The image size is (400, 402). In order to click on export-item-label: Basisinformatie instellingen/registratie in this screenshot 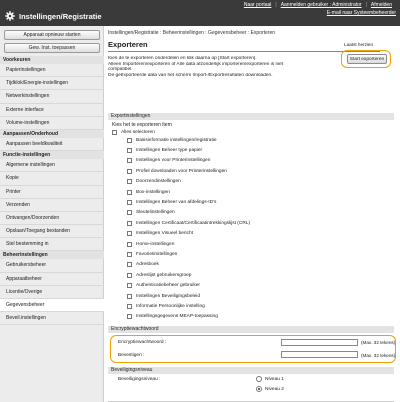, I will do `click(176, 140)`.